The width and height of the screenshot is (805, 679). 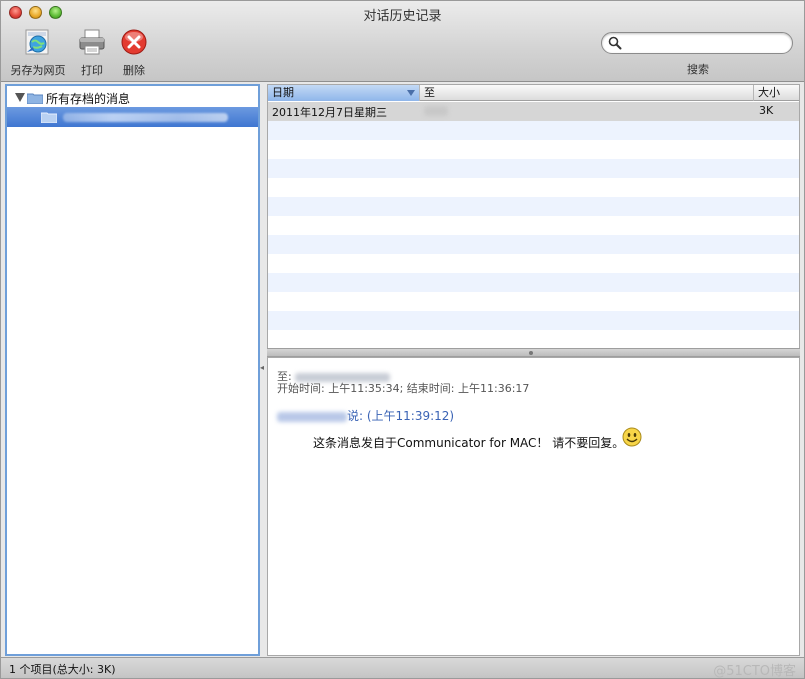 What do you see at coordinates (134, 70) in the screenshot?
I see `delete-label: 删除` at bounding box center [134, 70].